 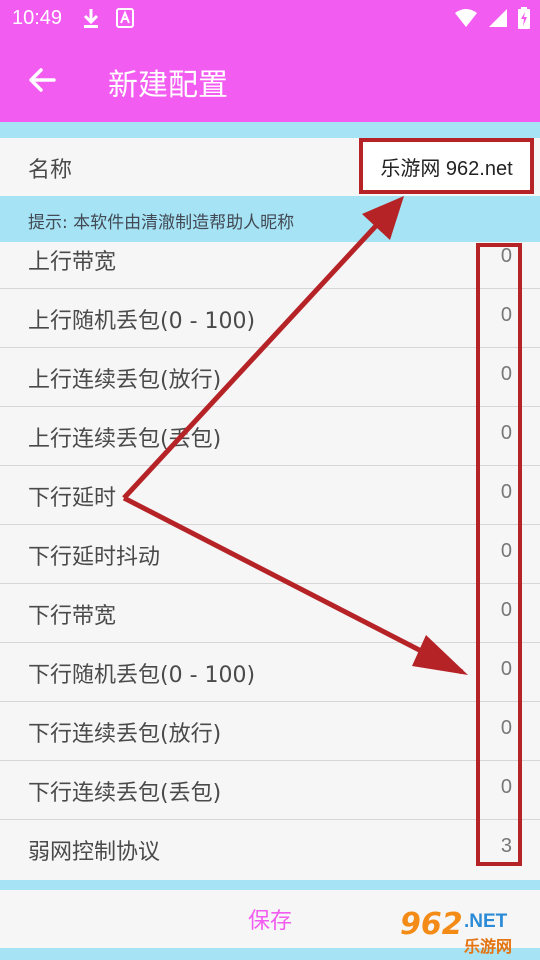 I want to click on field-row: 下行随机丢包(0 - 100) 0, so click(x=270, y=672).